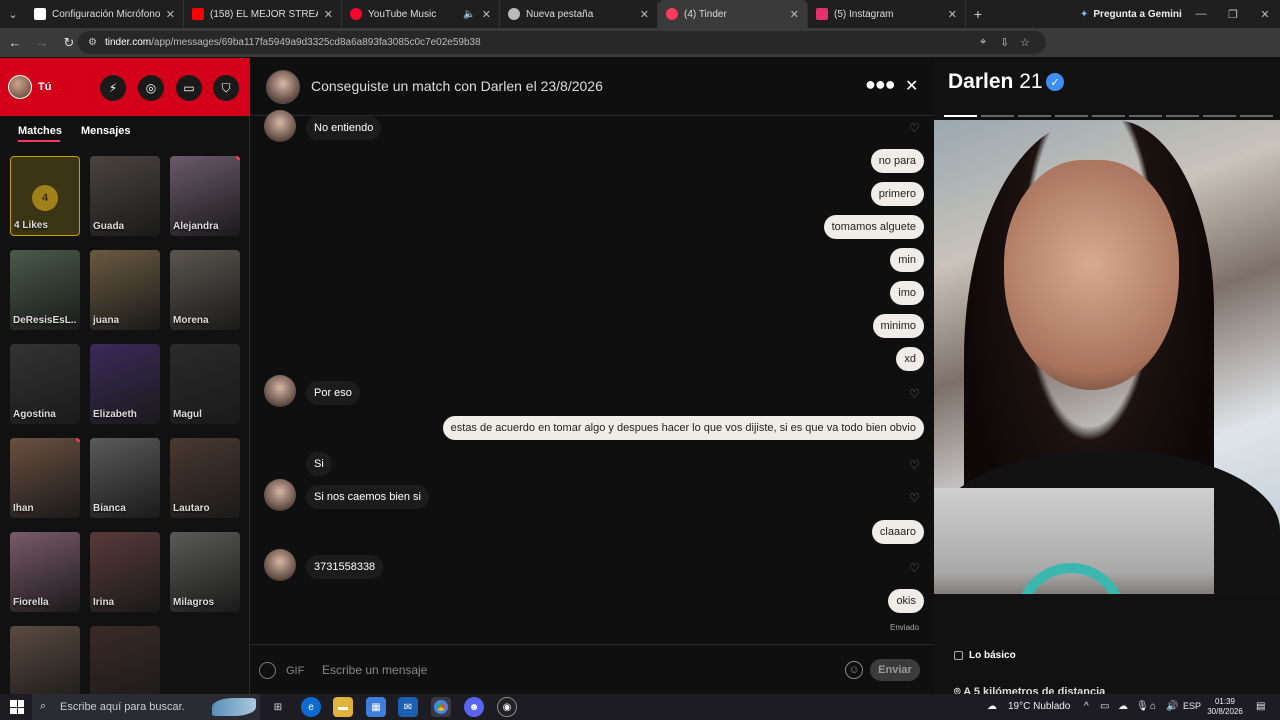  What do you see at coordinates (579, 14) in the screenshot?
I see `tab-new-tab: Nueva pestaña ✕` at bounding box center [579, 14].